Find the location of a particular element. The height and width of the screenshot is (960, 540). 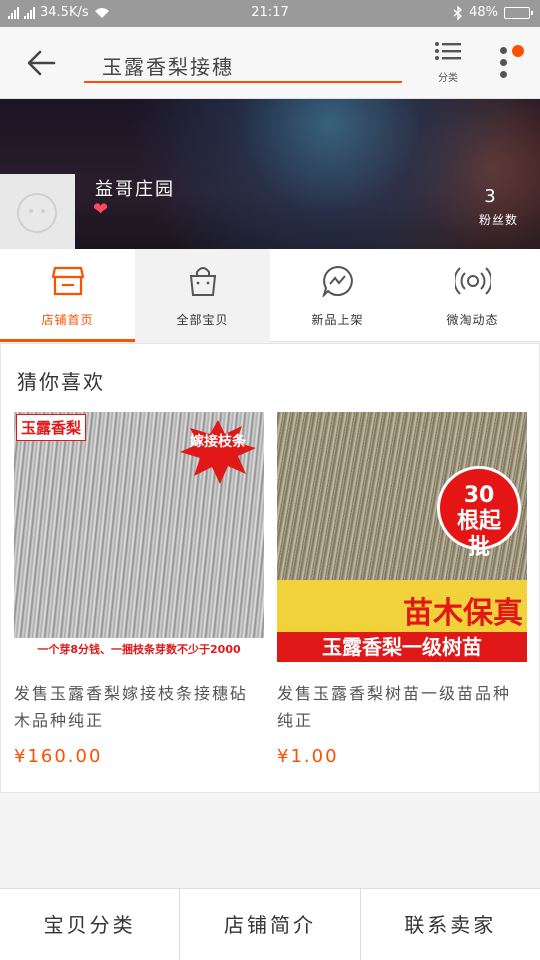

shop-name: 益哥庄园 is located at coordinates (135, 189).